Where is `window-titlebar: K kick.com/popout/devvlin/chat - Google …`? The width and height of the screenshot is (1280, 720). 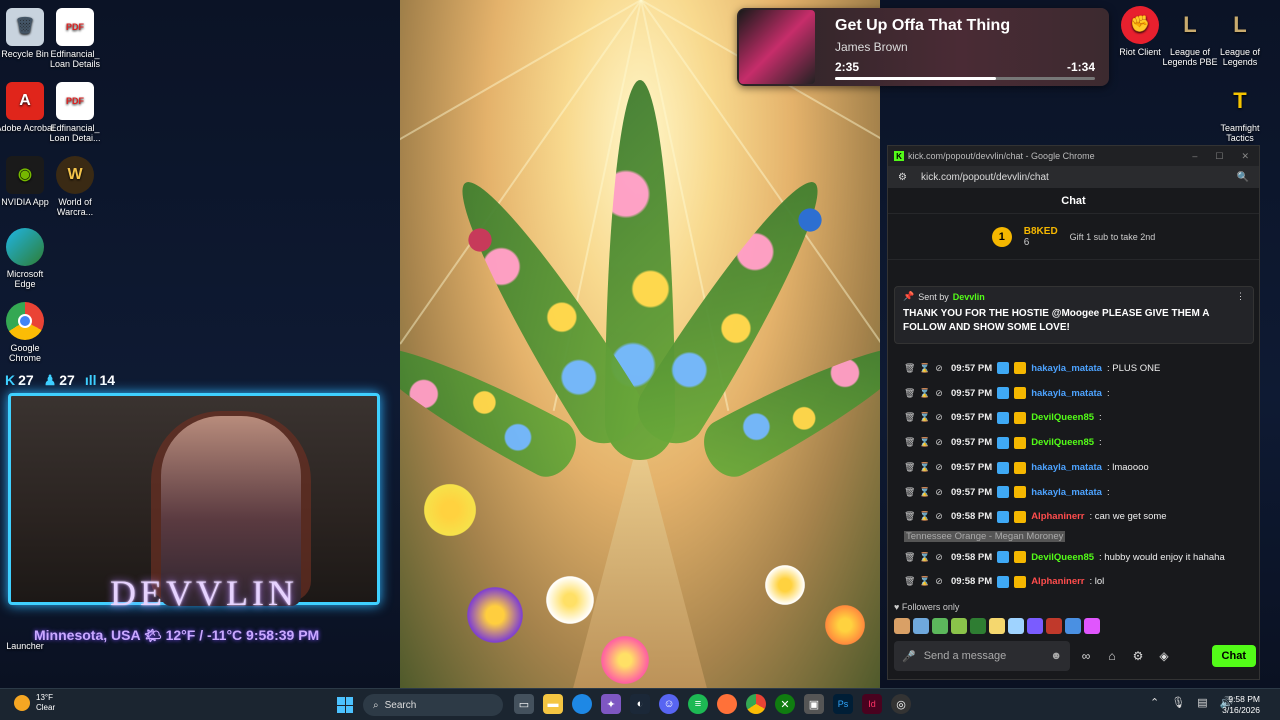
window-titlebar: K kick.com/popout/devvlin/chat - Google … is located at coordinates (1073, 156).